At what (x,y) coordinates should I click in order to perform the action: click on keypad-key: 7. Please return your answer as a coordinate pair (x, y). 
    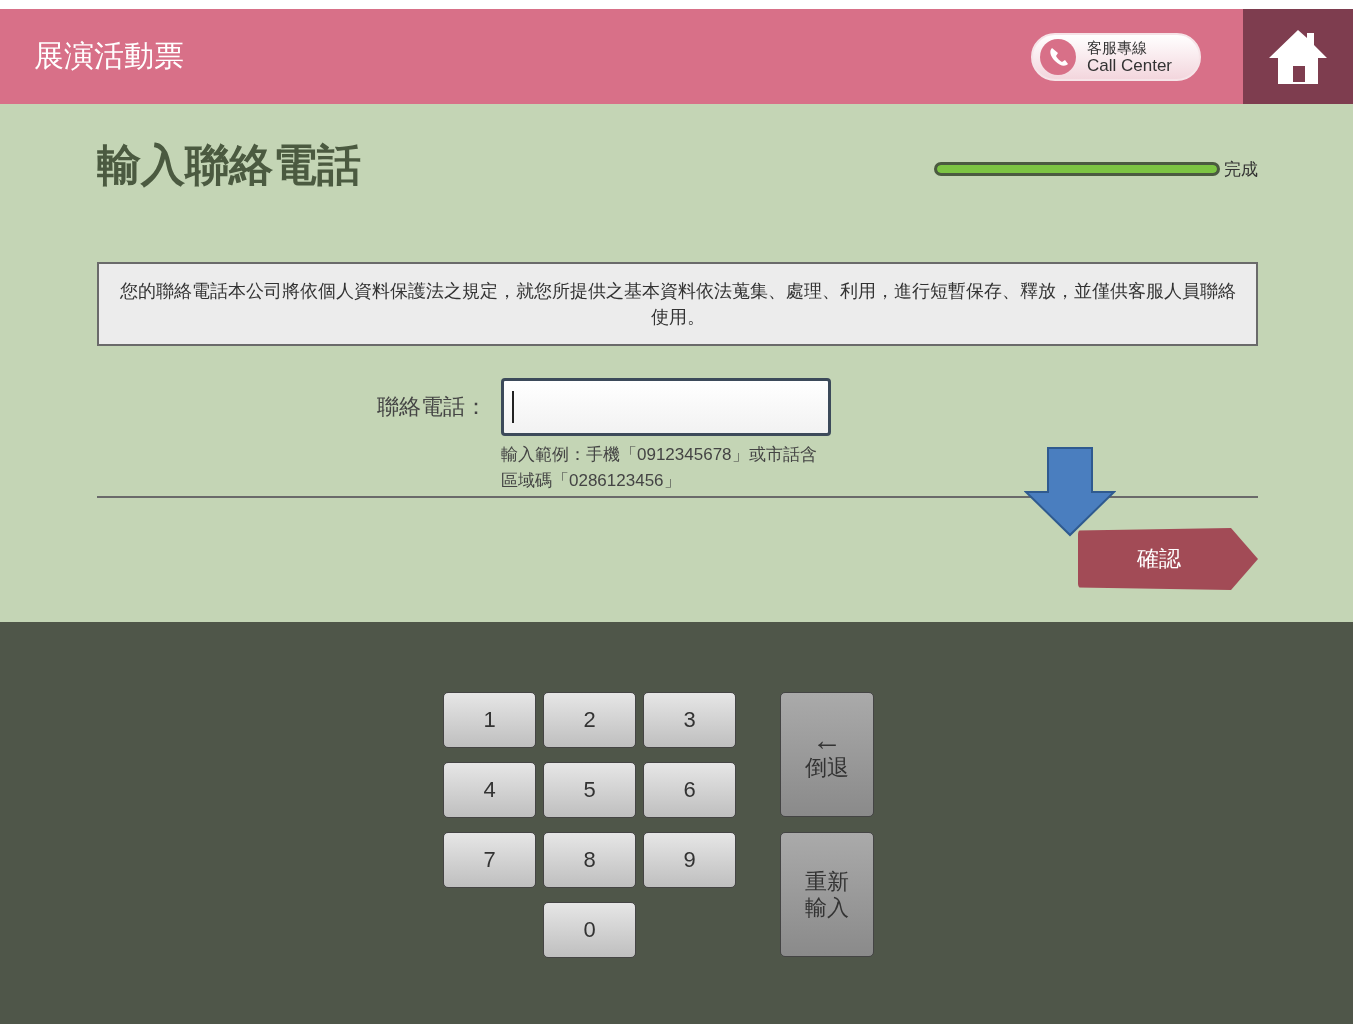
    Looking at the image, I should click on (489, 860).